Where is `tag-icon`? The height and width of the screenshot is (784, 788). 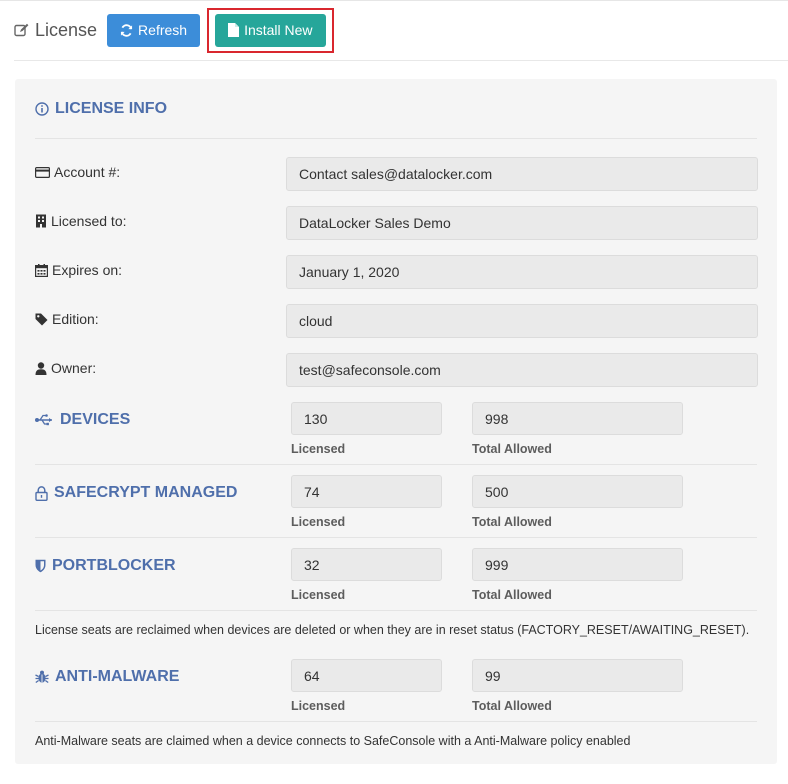
tag-icon is located at coordinates (41, 319).